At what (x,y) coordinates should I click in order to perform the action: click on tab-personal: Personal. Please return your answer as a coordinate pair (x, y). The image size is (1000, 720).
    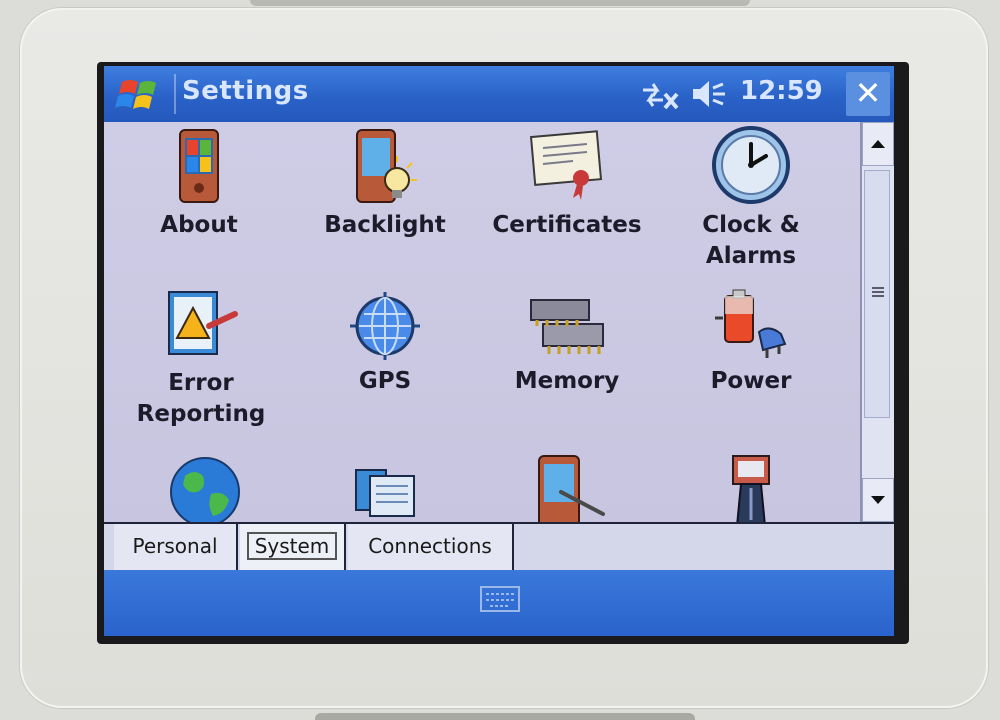
    Looking at the image, I should click on (176, 547).